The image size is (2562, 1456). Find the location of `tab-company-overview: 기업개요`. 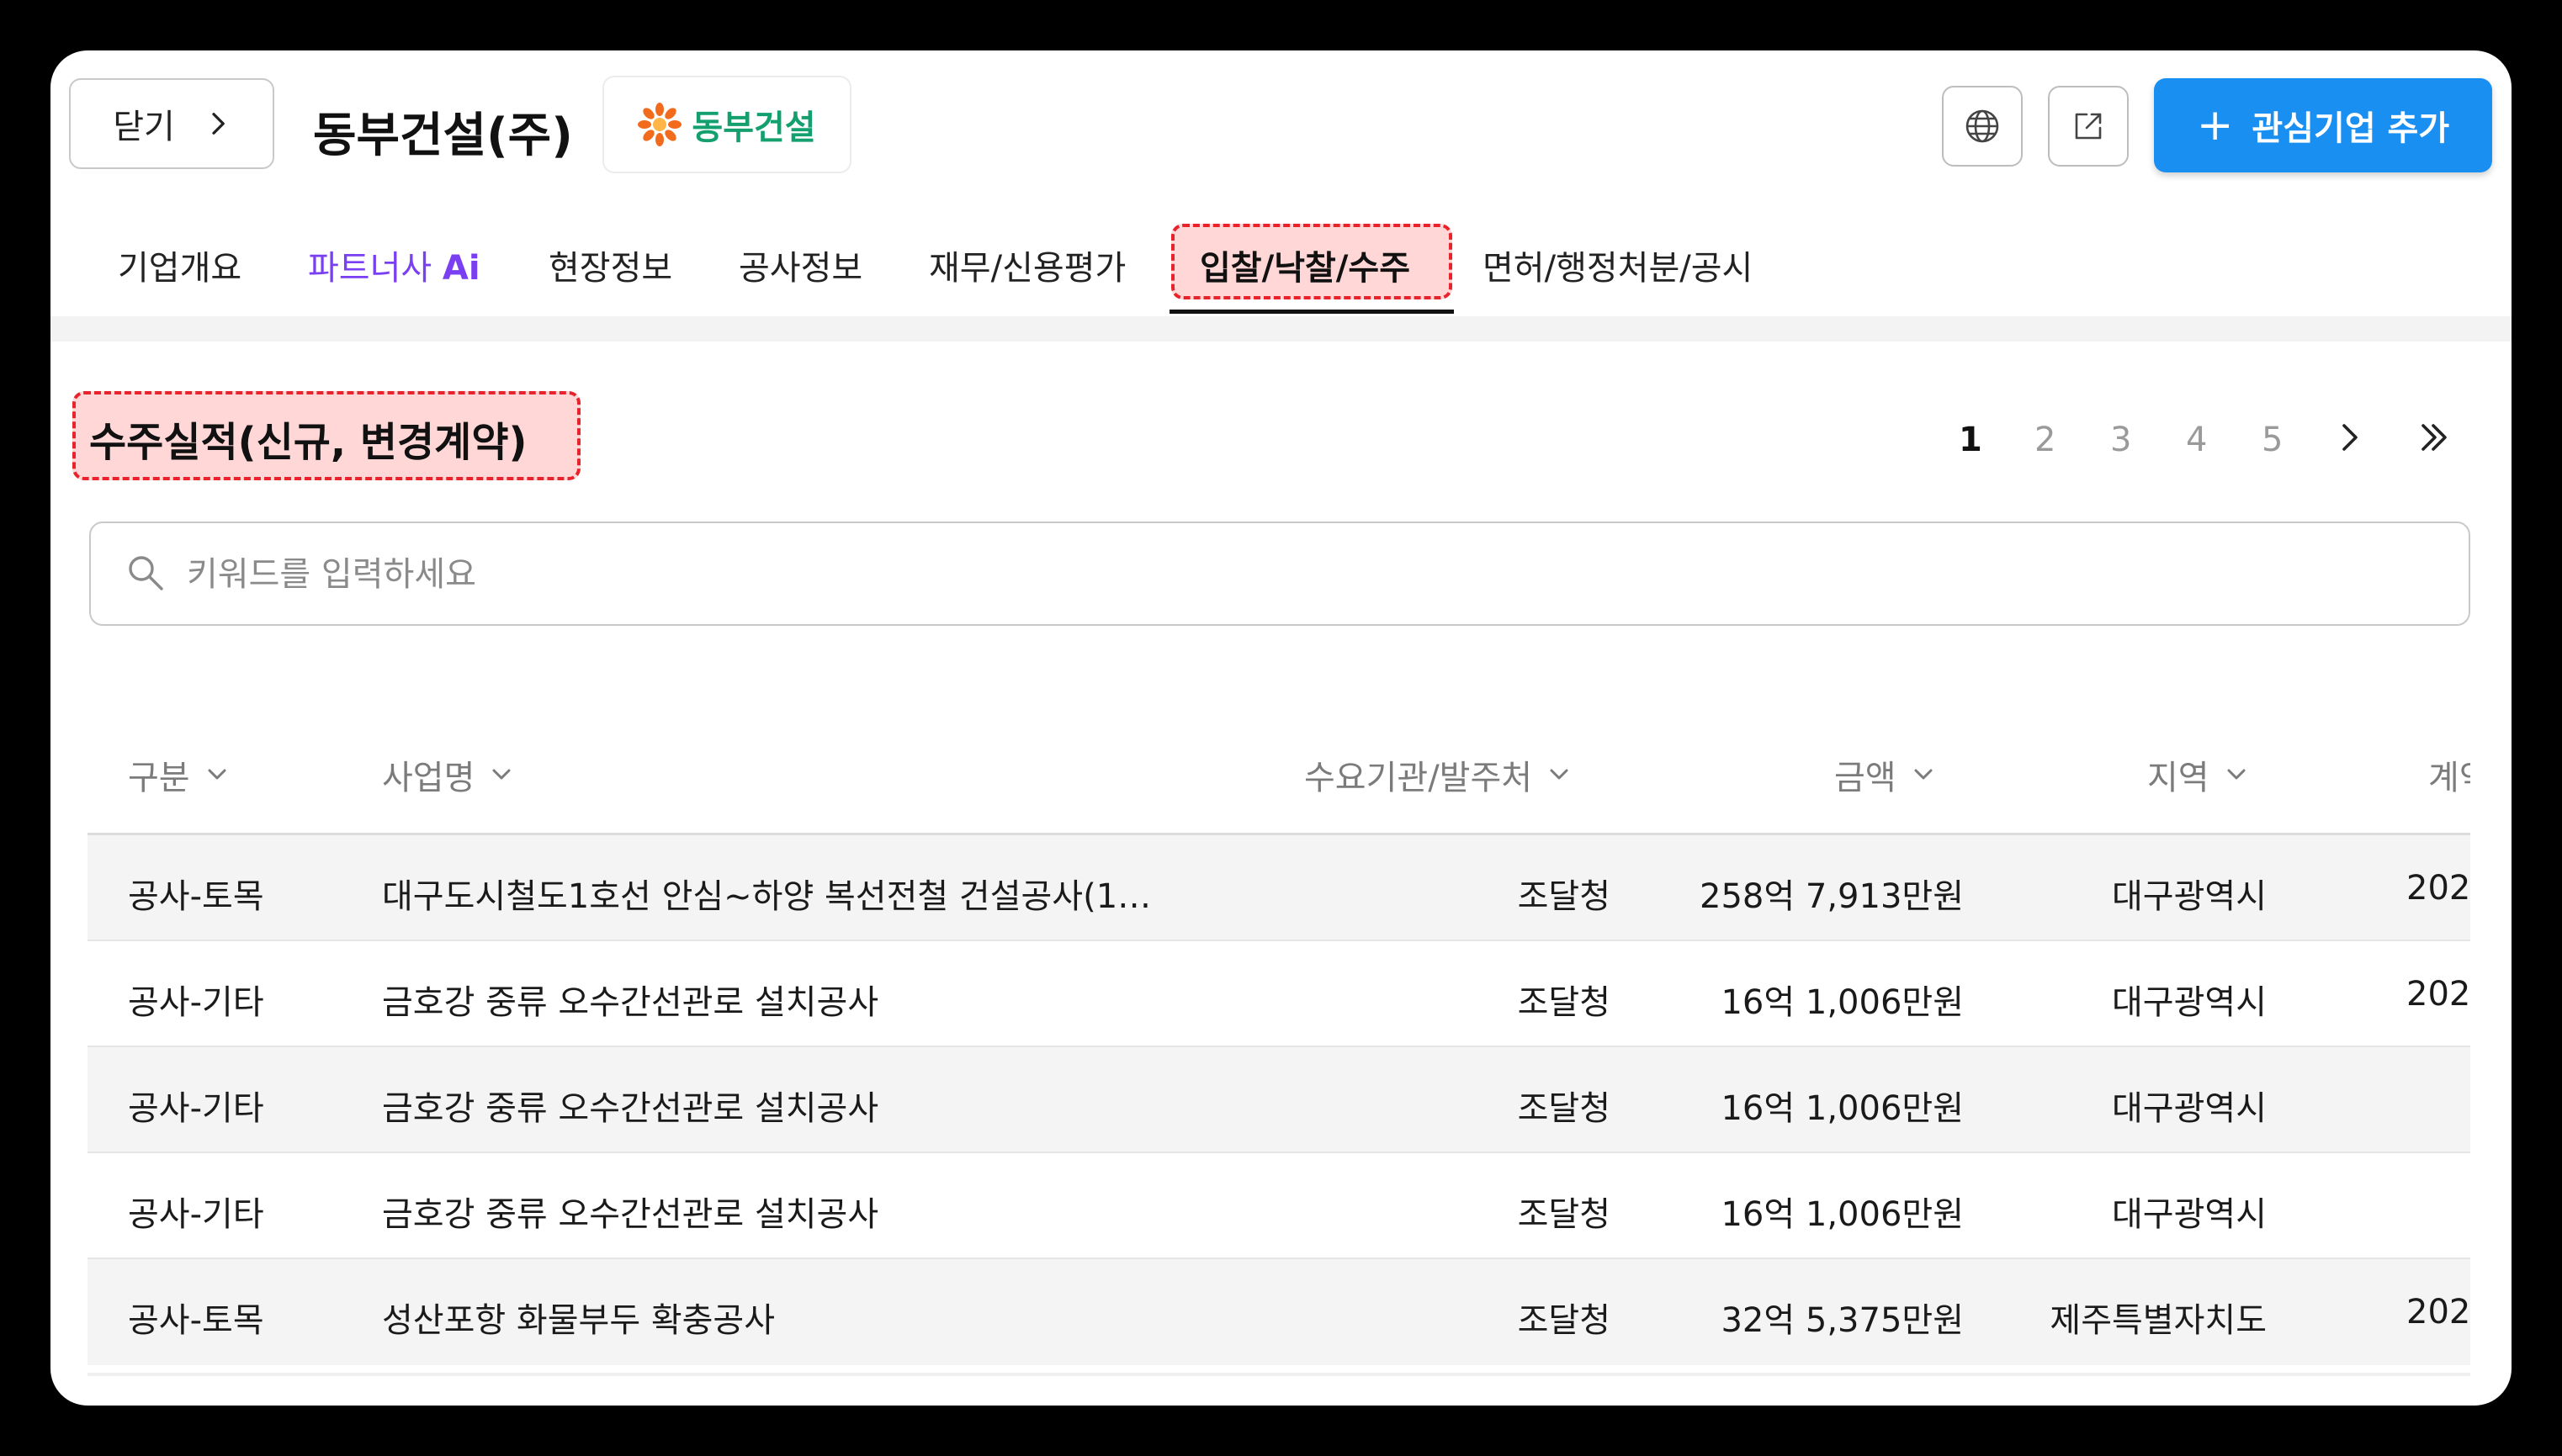

tab-company-overview: 기업개요 is located at coordinates (180, 265).